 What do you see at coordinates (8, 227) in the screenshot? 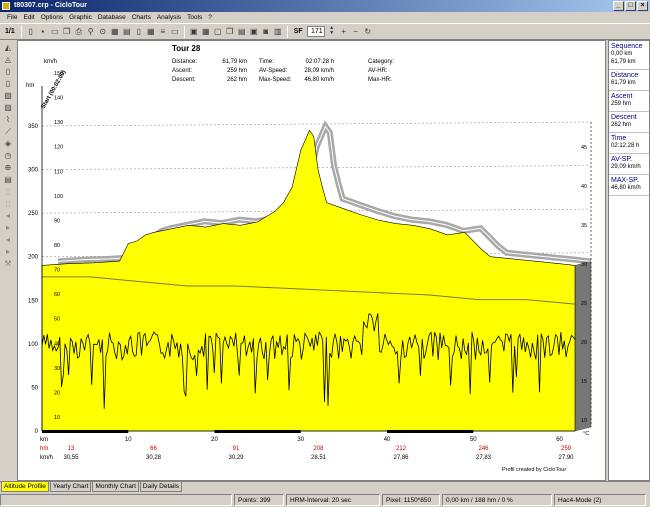
I see `arrow-right-icon: ▸` at bounding box center [8, 227].